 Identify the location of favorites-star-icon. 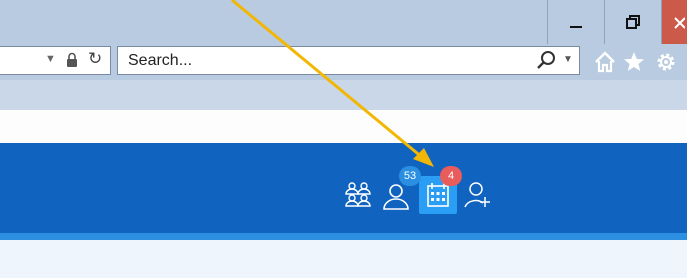
(634, 62).